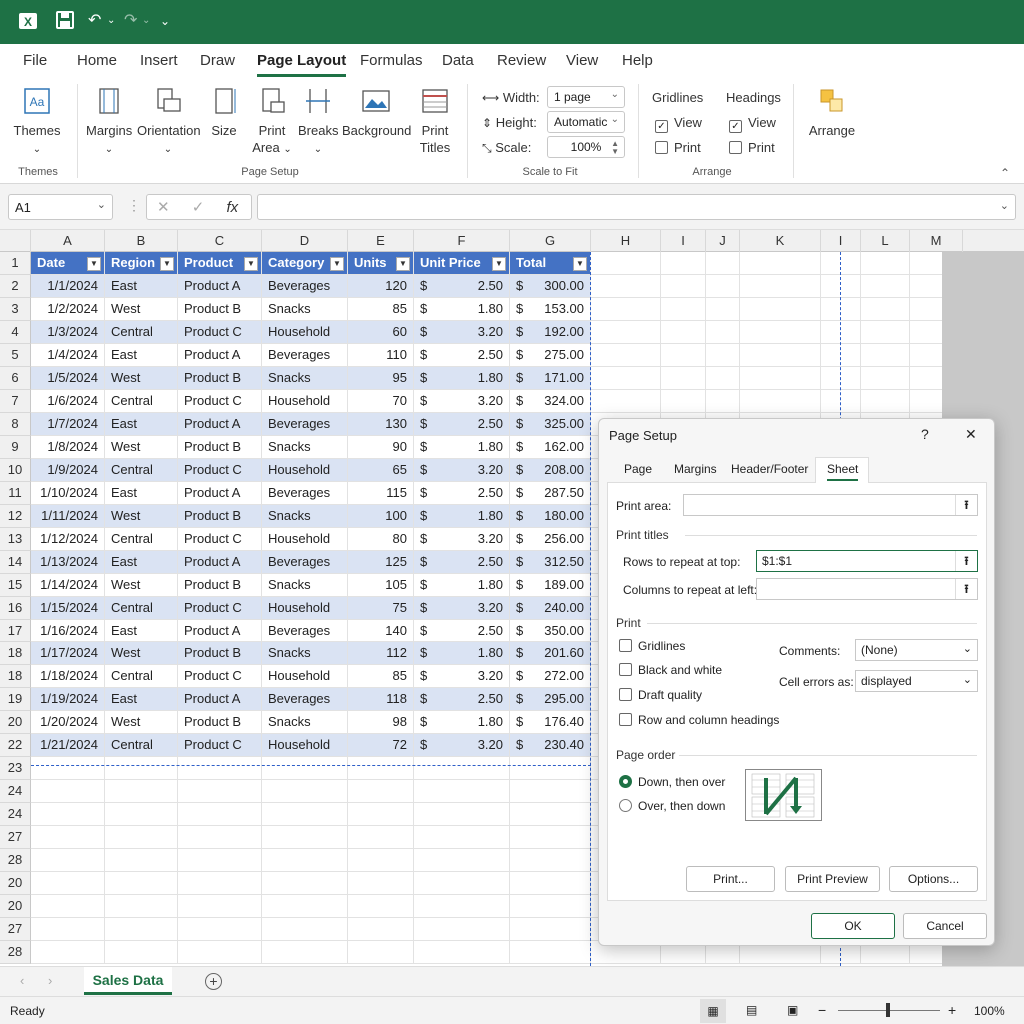  Describe the element at coordinates (65, 23) in the screenshot. I see `save-icon` at that location.